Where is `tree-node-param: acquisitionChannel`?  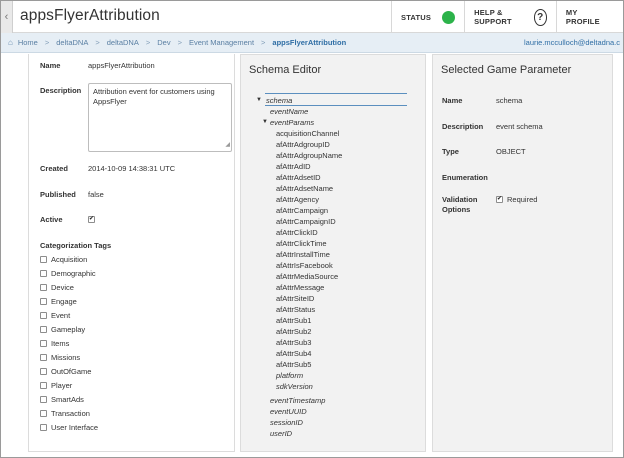 tree-node-param: acquisitionChannel is located at coordinates (307, 133).